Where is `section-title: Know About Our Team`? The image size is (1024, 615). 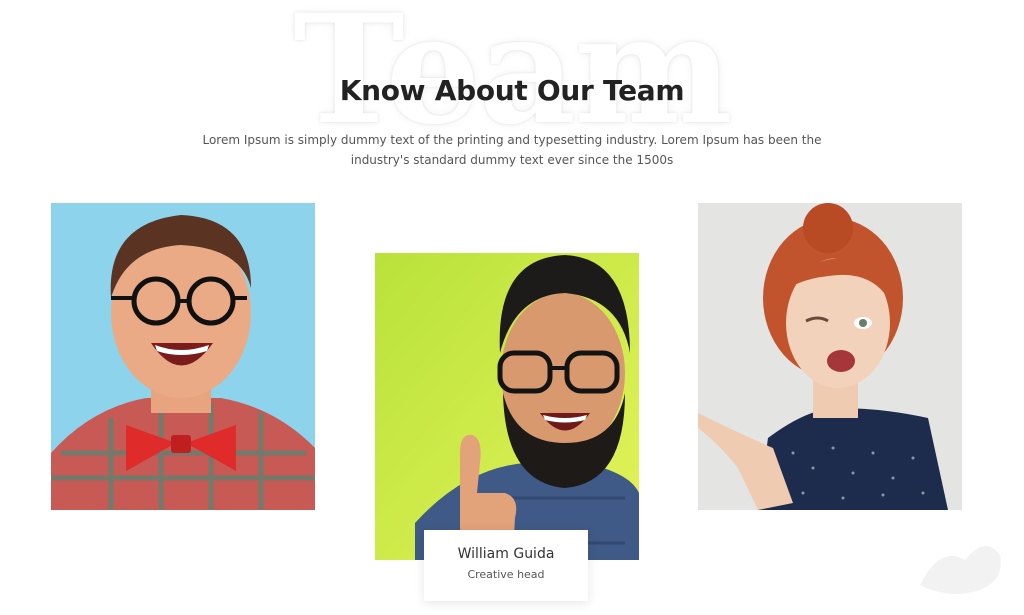
section-title: Know About Our Team is located at coordinates (512, 90).